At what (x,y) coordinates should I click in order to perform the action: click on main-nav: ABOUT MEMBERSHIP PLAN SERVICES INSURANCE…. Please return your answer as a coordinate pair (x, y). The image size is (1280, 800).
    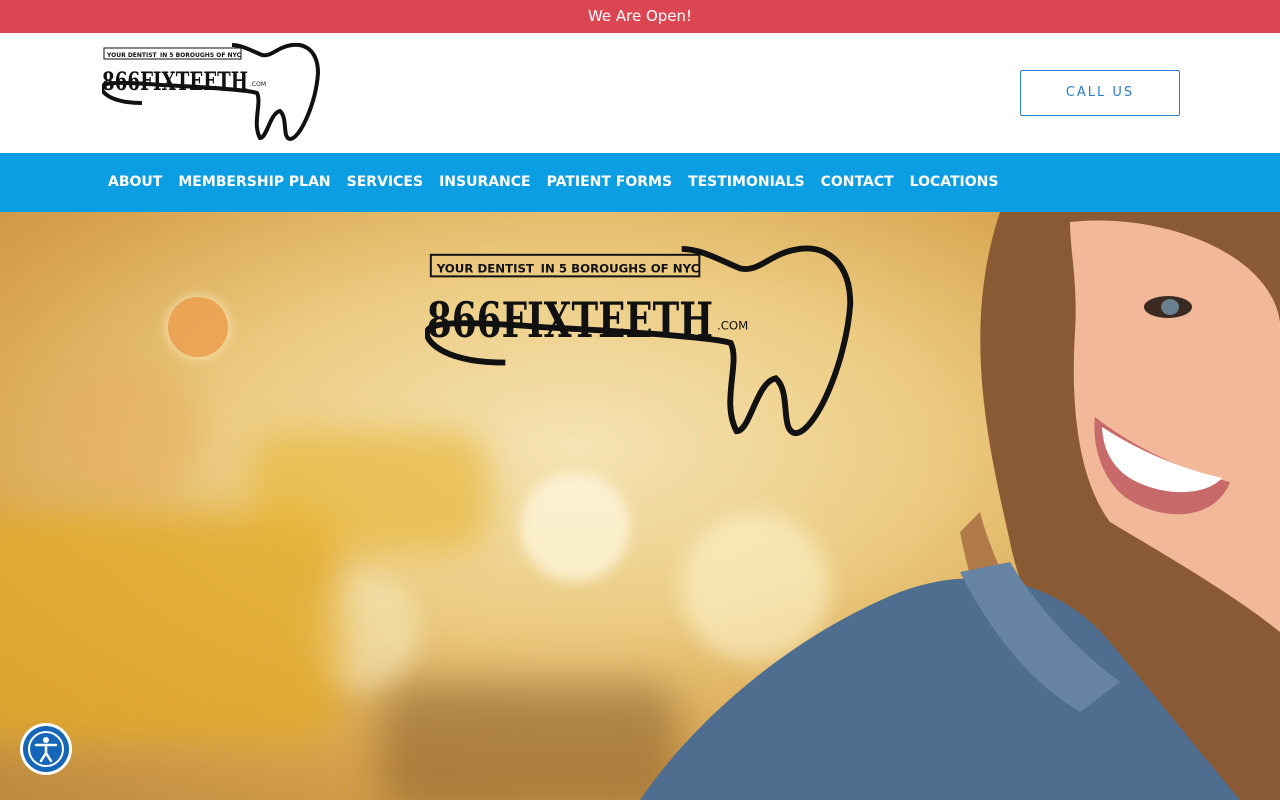
    Looking at the image, I should click on (640, 182).